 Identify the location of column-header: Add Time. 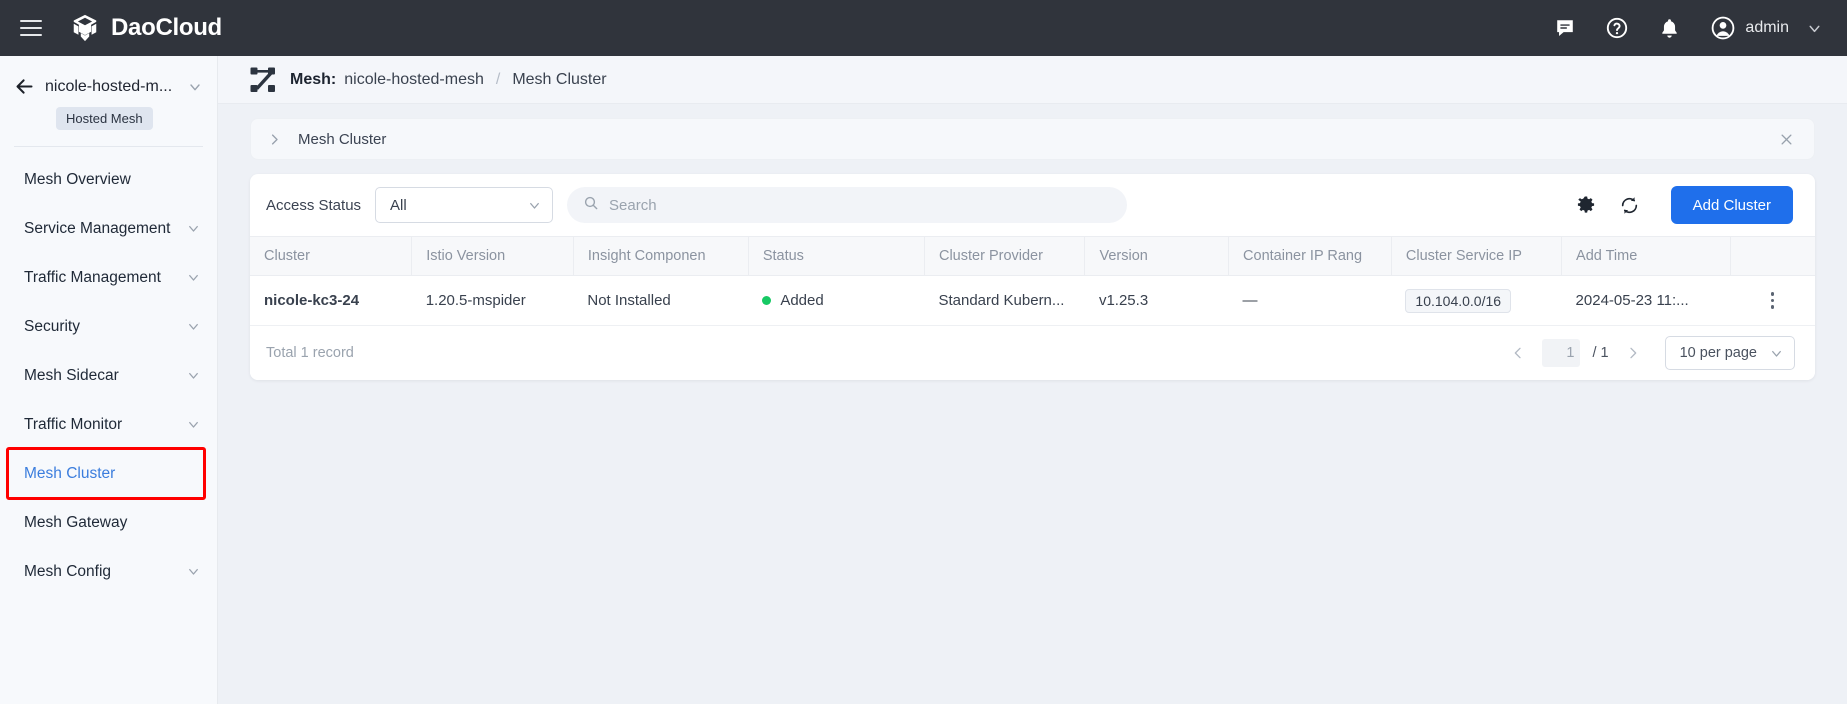
(1646, 256).